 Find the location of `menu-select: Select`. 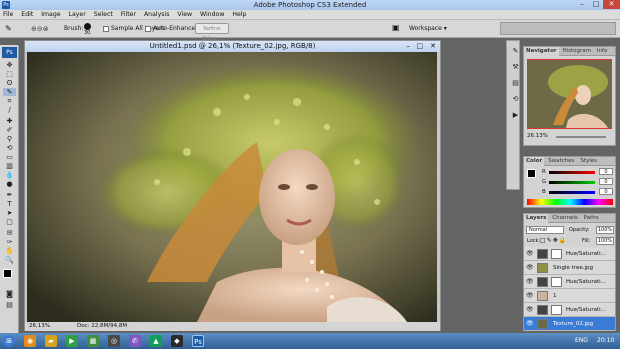

menu-select: Select is located at coordinates (103, 15).